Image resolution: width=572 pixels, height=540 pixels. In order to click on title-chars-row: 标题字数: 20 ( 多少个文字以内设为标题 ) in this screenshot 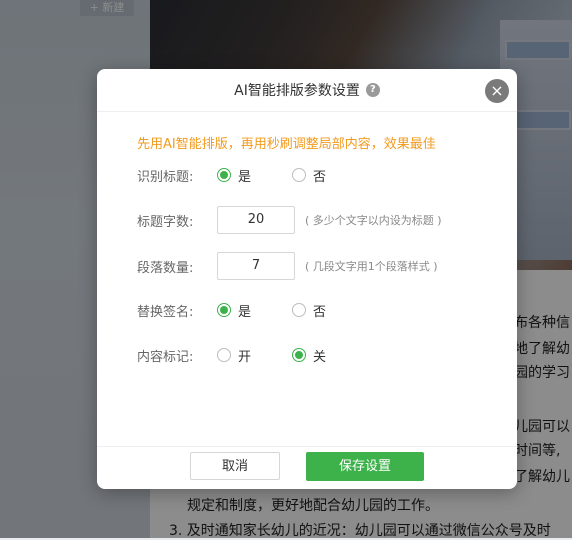, I will do `click(289, 220)`.